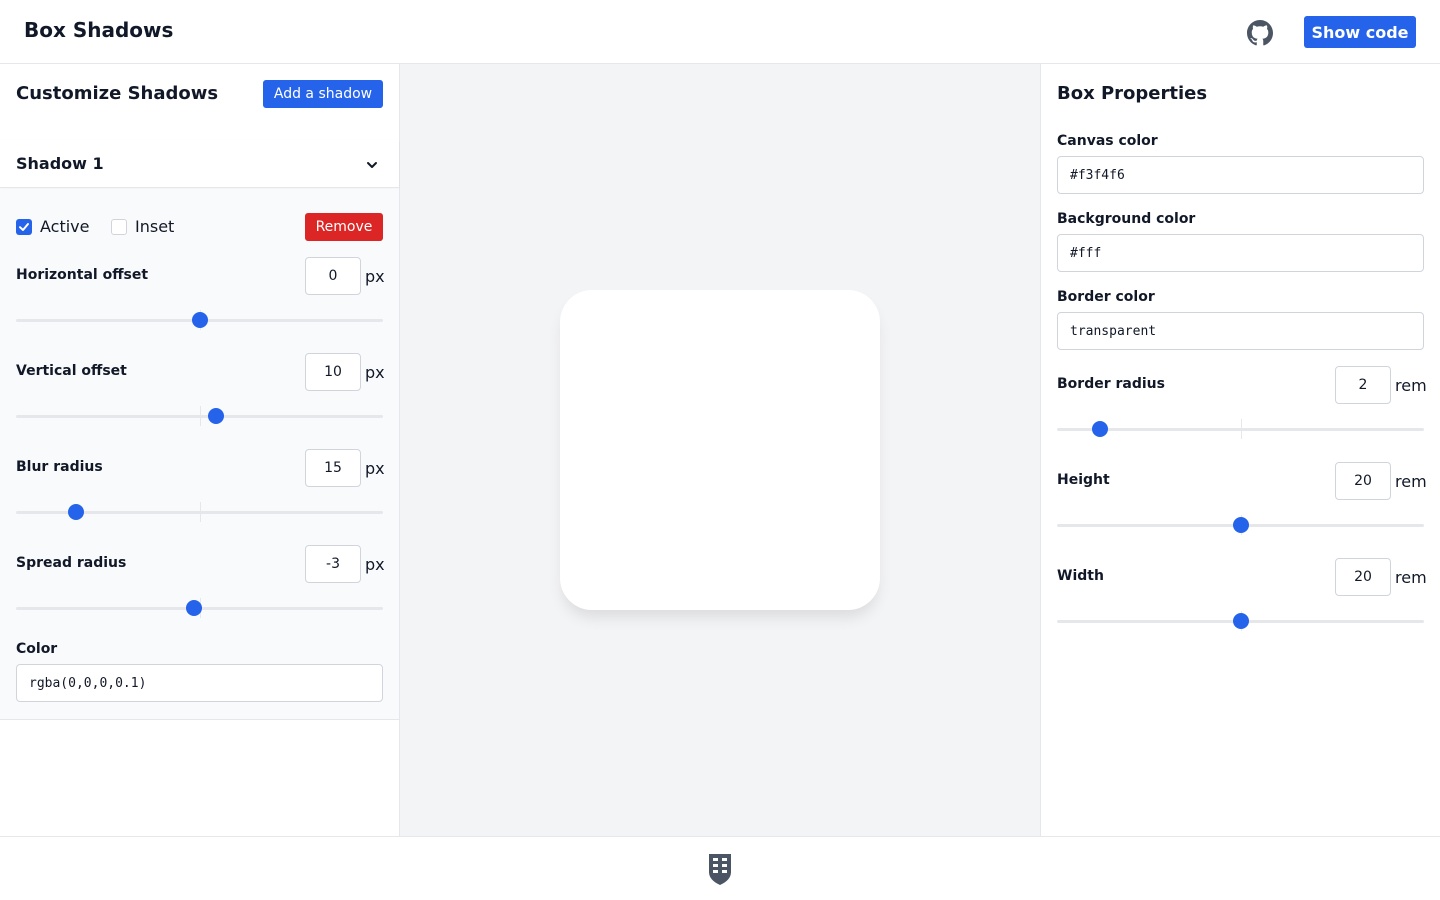  What do you see at coordinates (82, 275) in the screenshot?
I see `horizontal-offset-label: Horizontal offset` at bounding box center [82, 275].